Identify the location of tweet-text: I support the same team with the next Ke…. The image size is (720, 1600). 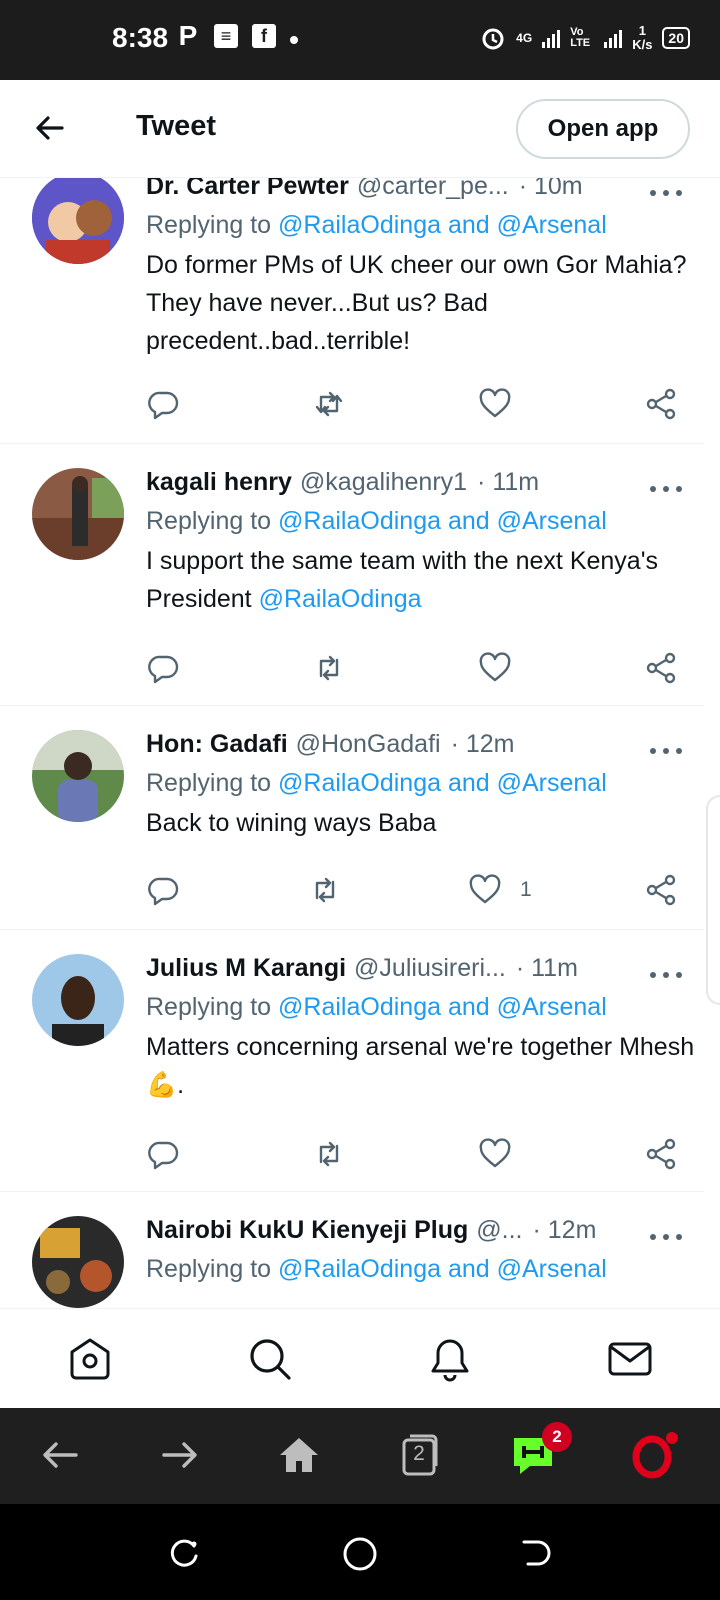
(425, 580).